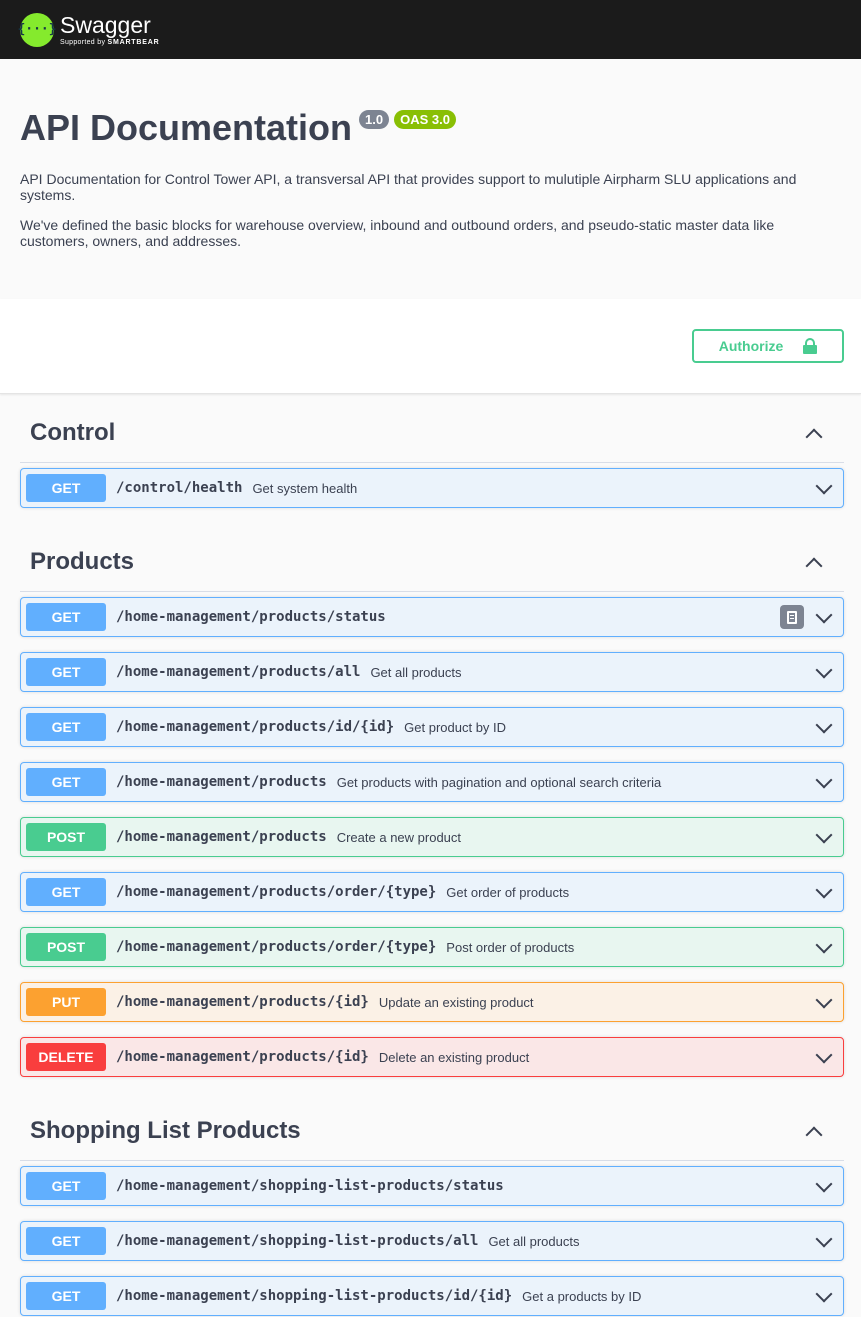 This screenshot has width=861, height=1317. Describe the element at coordinates (508, 892) in the screenshot. I see `operation-summary: Get order of products` at that location.